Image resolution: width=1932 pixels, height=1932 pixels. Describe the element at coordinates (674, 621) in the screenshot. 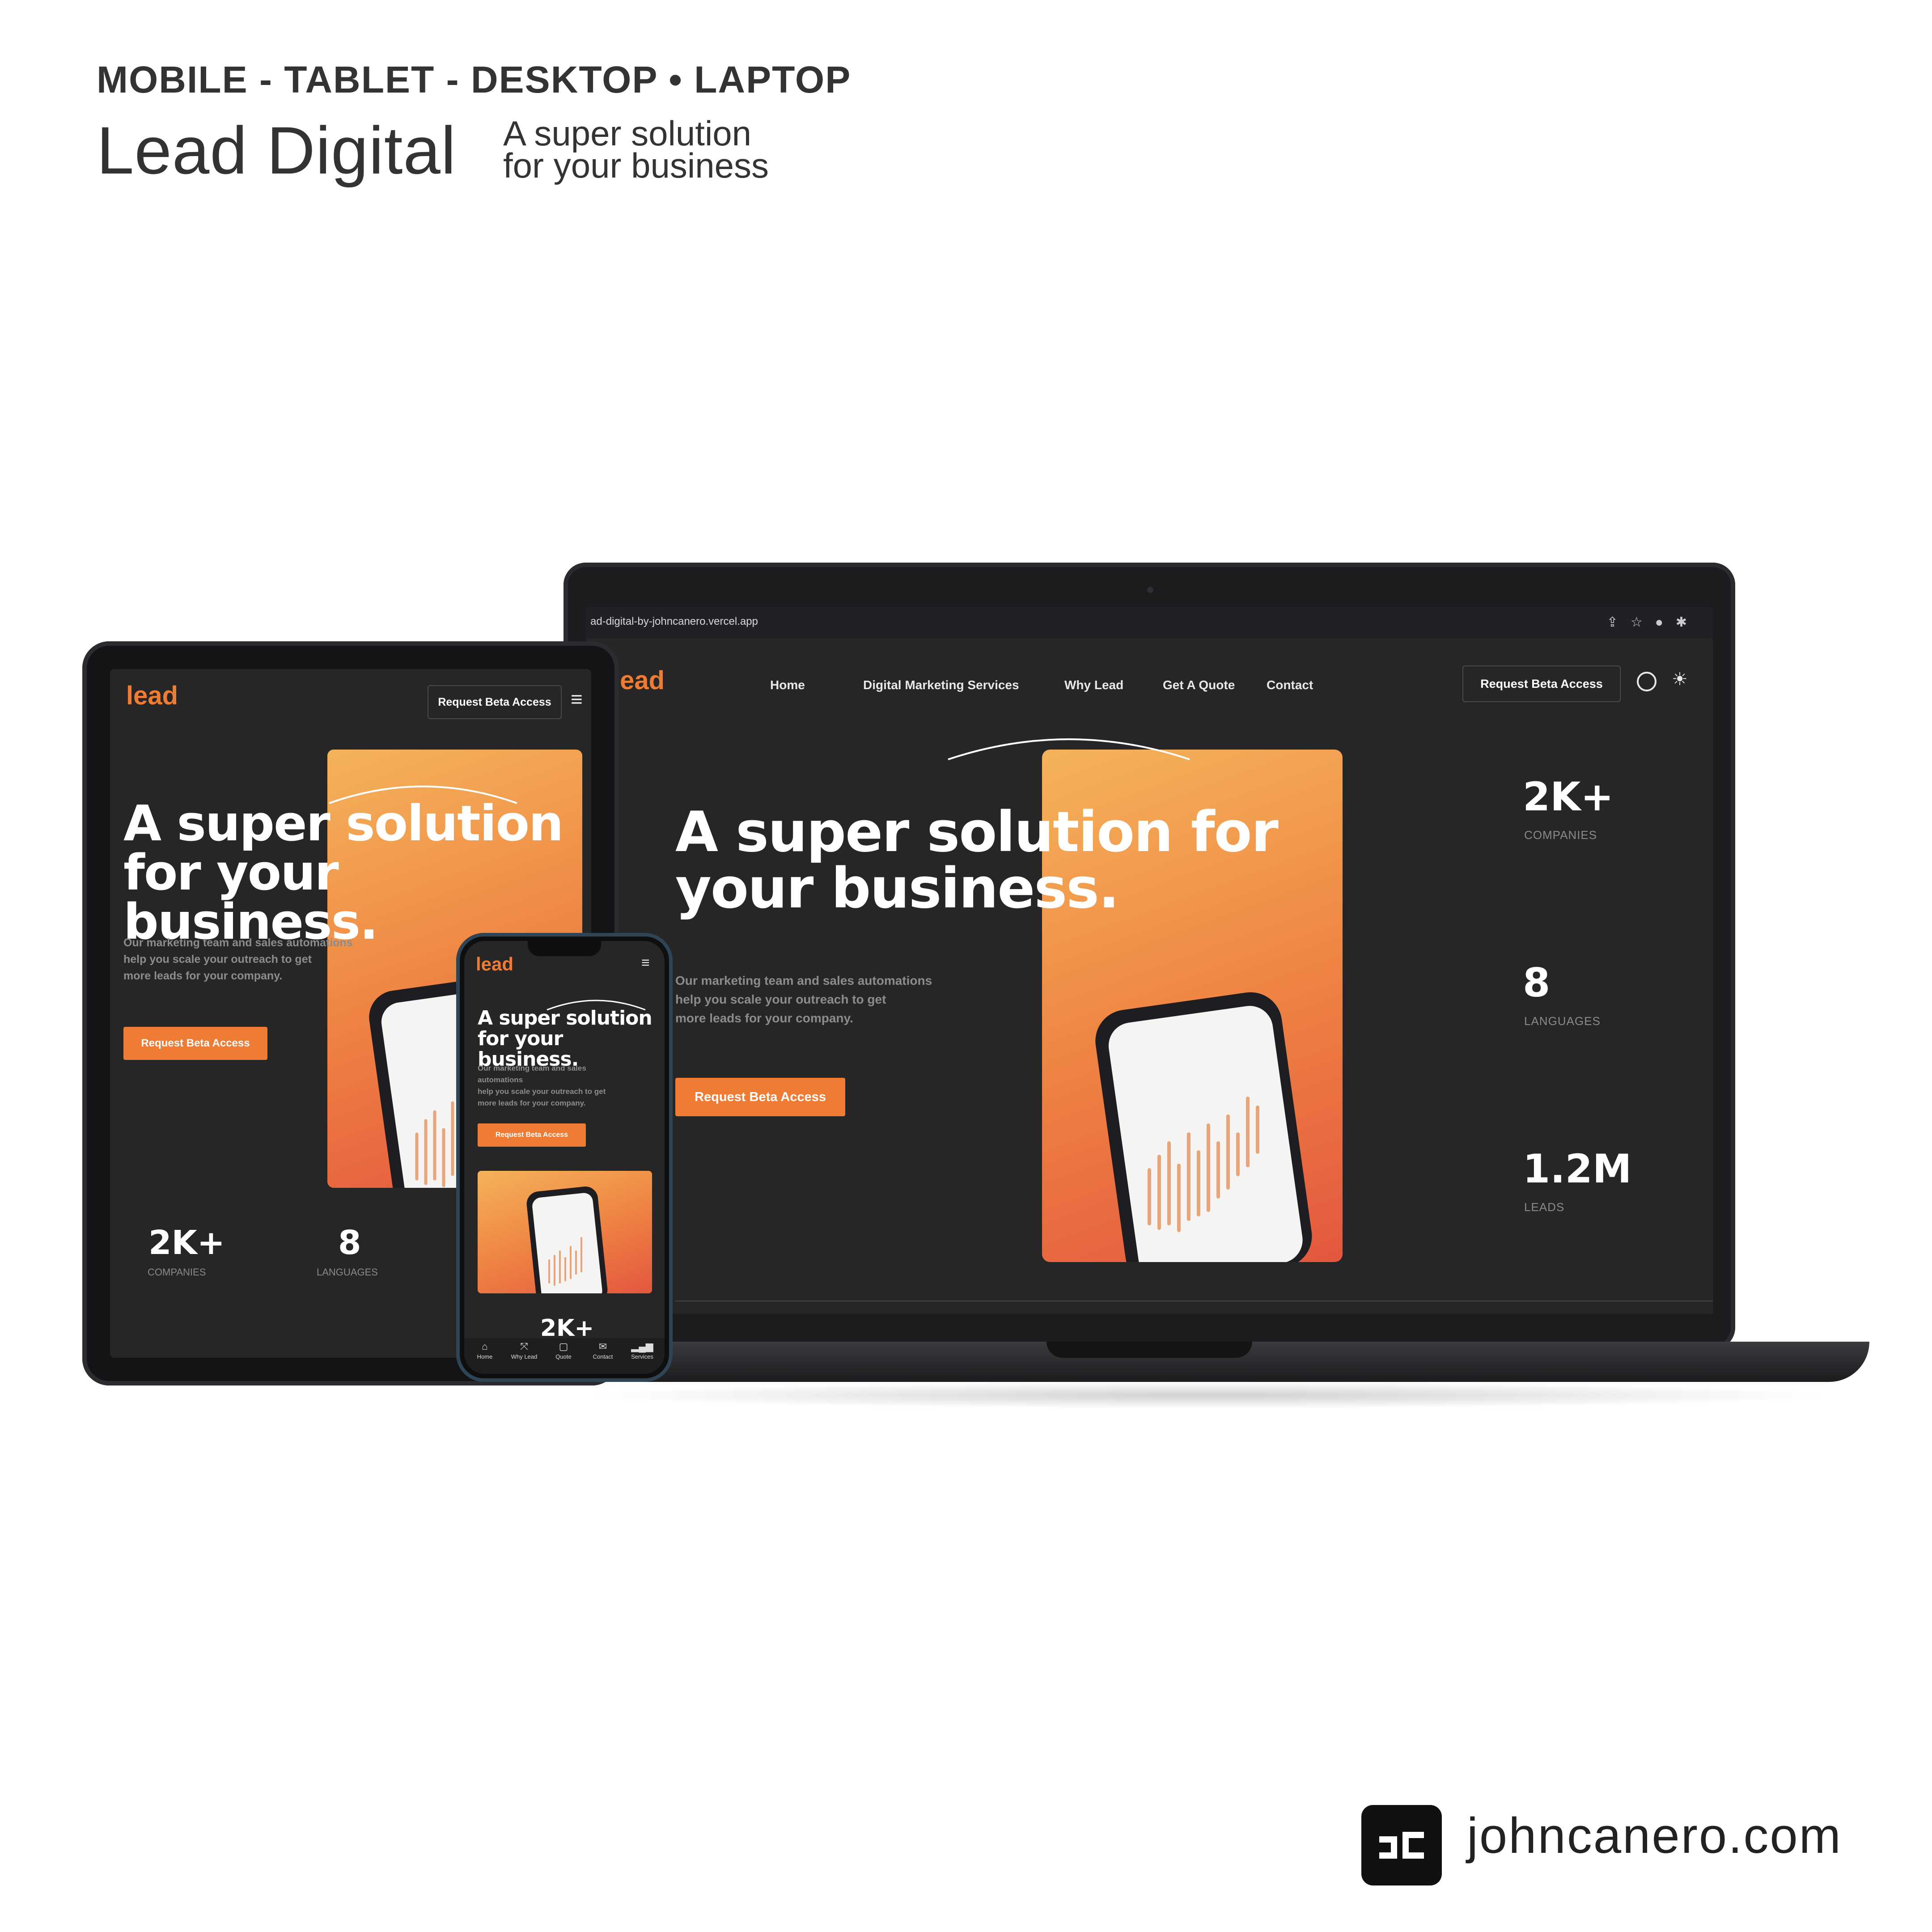

I see `browser-url: ad-digital-by-johncanero.vercel.app` at that location.